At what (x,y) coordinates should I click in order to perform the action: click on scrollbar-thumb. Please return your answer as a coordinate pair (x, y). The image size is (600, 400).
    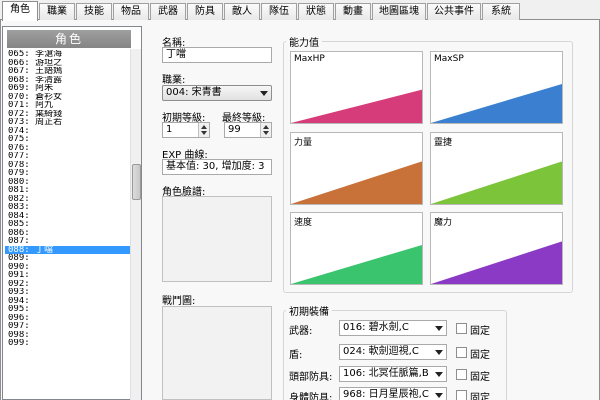
    Looking at the image, I should click on (136, 182).